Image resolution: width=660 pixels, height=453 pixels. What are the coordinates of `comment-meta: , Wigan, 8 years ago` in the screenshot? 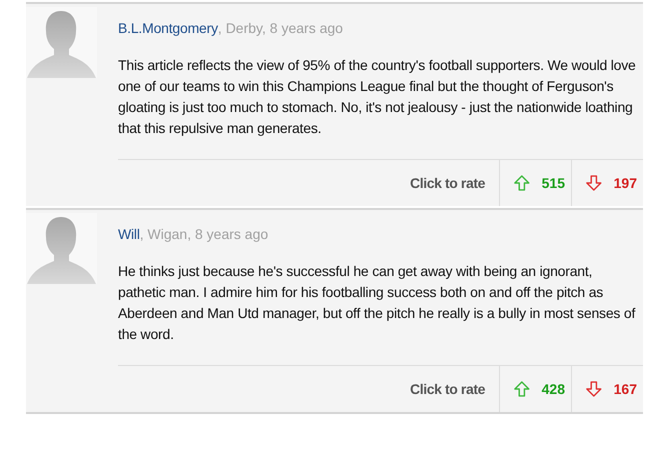 It's located at (204, 234).